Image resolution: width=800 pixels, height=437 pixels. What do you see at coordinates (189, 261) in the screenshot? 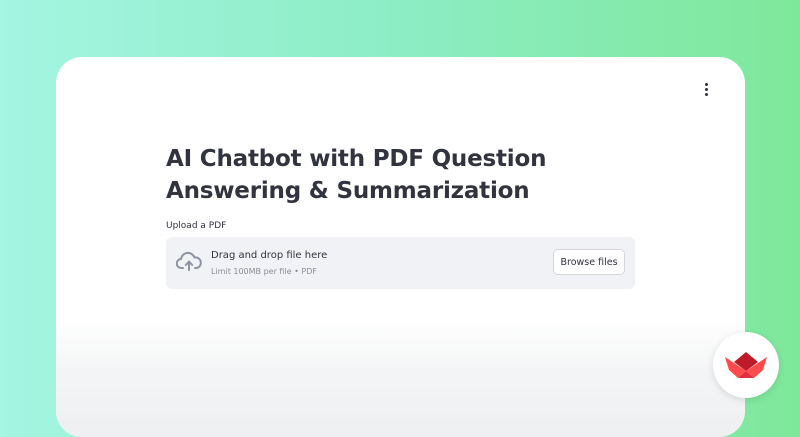
I see `cloud-upload-icon` at bounding box center [189, 261].